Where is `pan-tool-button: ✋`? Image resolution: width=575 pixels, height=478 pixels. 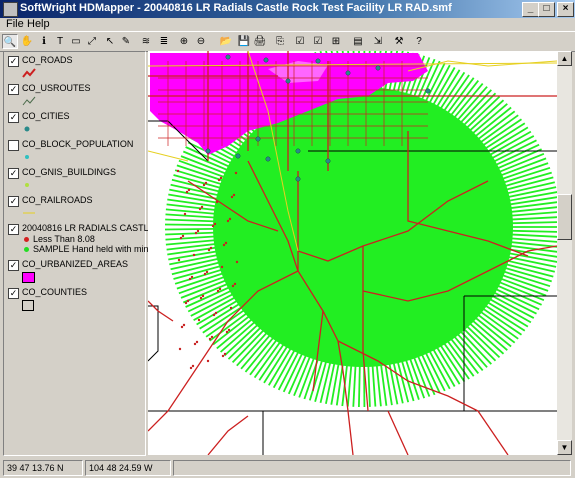
pan-tool-button: ✋ is located at coordinates (27, 41).